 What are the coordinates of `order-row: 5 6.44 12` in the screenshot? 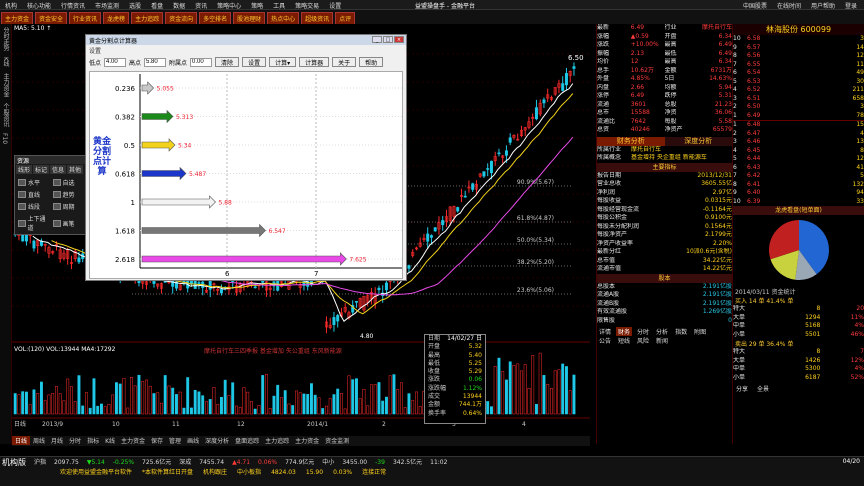 It's located at (798, 159).